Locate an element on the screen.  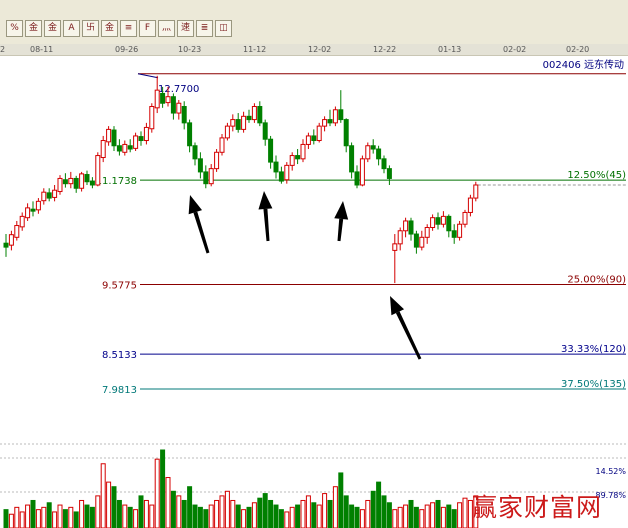
stock-list-icon: ≣ is located at coordinates (204, 28).